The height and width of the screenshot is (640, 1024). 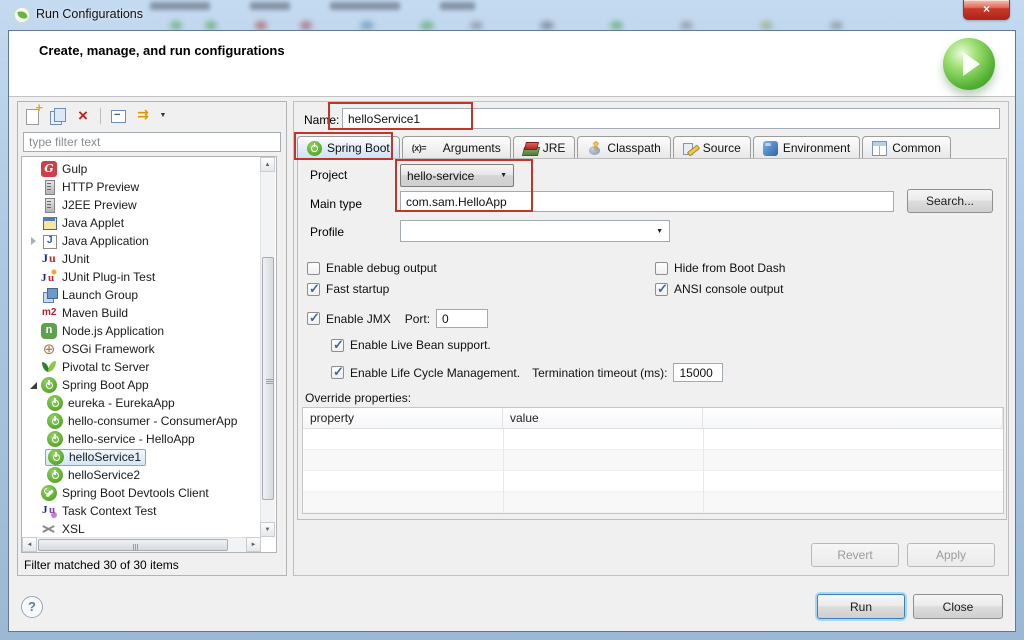 What do you see at coordinates (624, 147) in the screenshot?
I see `tab-classpath: Classpath` at bounding box center [624, 147].